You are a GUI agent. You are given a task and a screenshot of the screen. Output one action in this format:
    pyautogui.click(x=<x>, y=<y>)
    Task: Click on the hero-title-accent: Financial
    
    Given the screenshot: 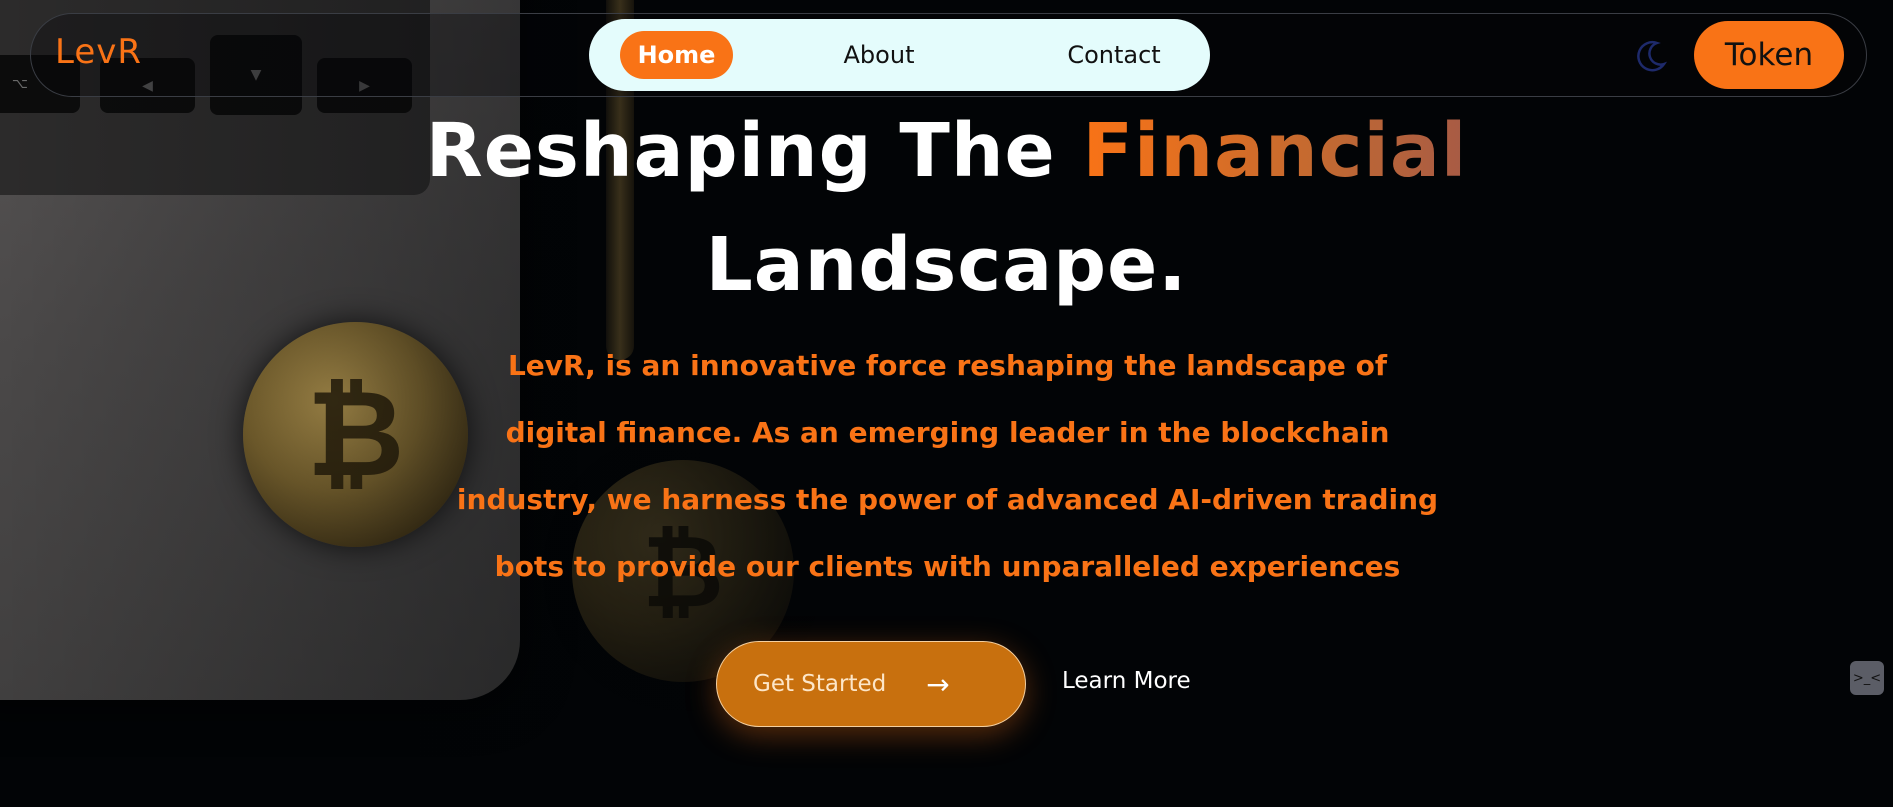 What is the action you would take?
    pyautogui.click(x=1275, y=151)
    